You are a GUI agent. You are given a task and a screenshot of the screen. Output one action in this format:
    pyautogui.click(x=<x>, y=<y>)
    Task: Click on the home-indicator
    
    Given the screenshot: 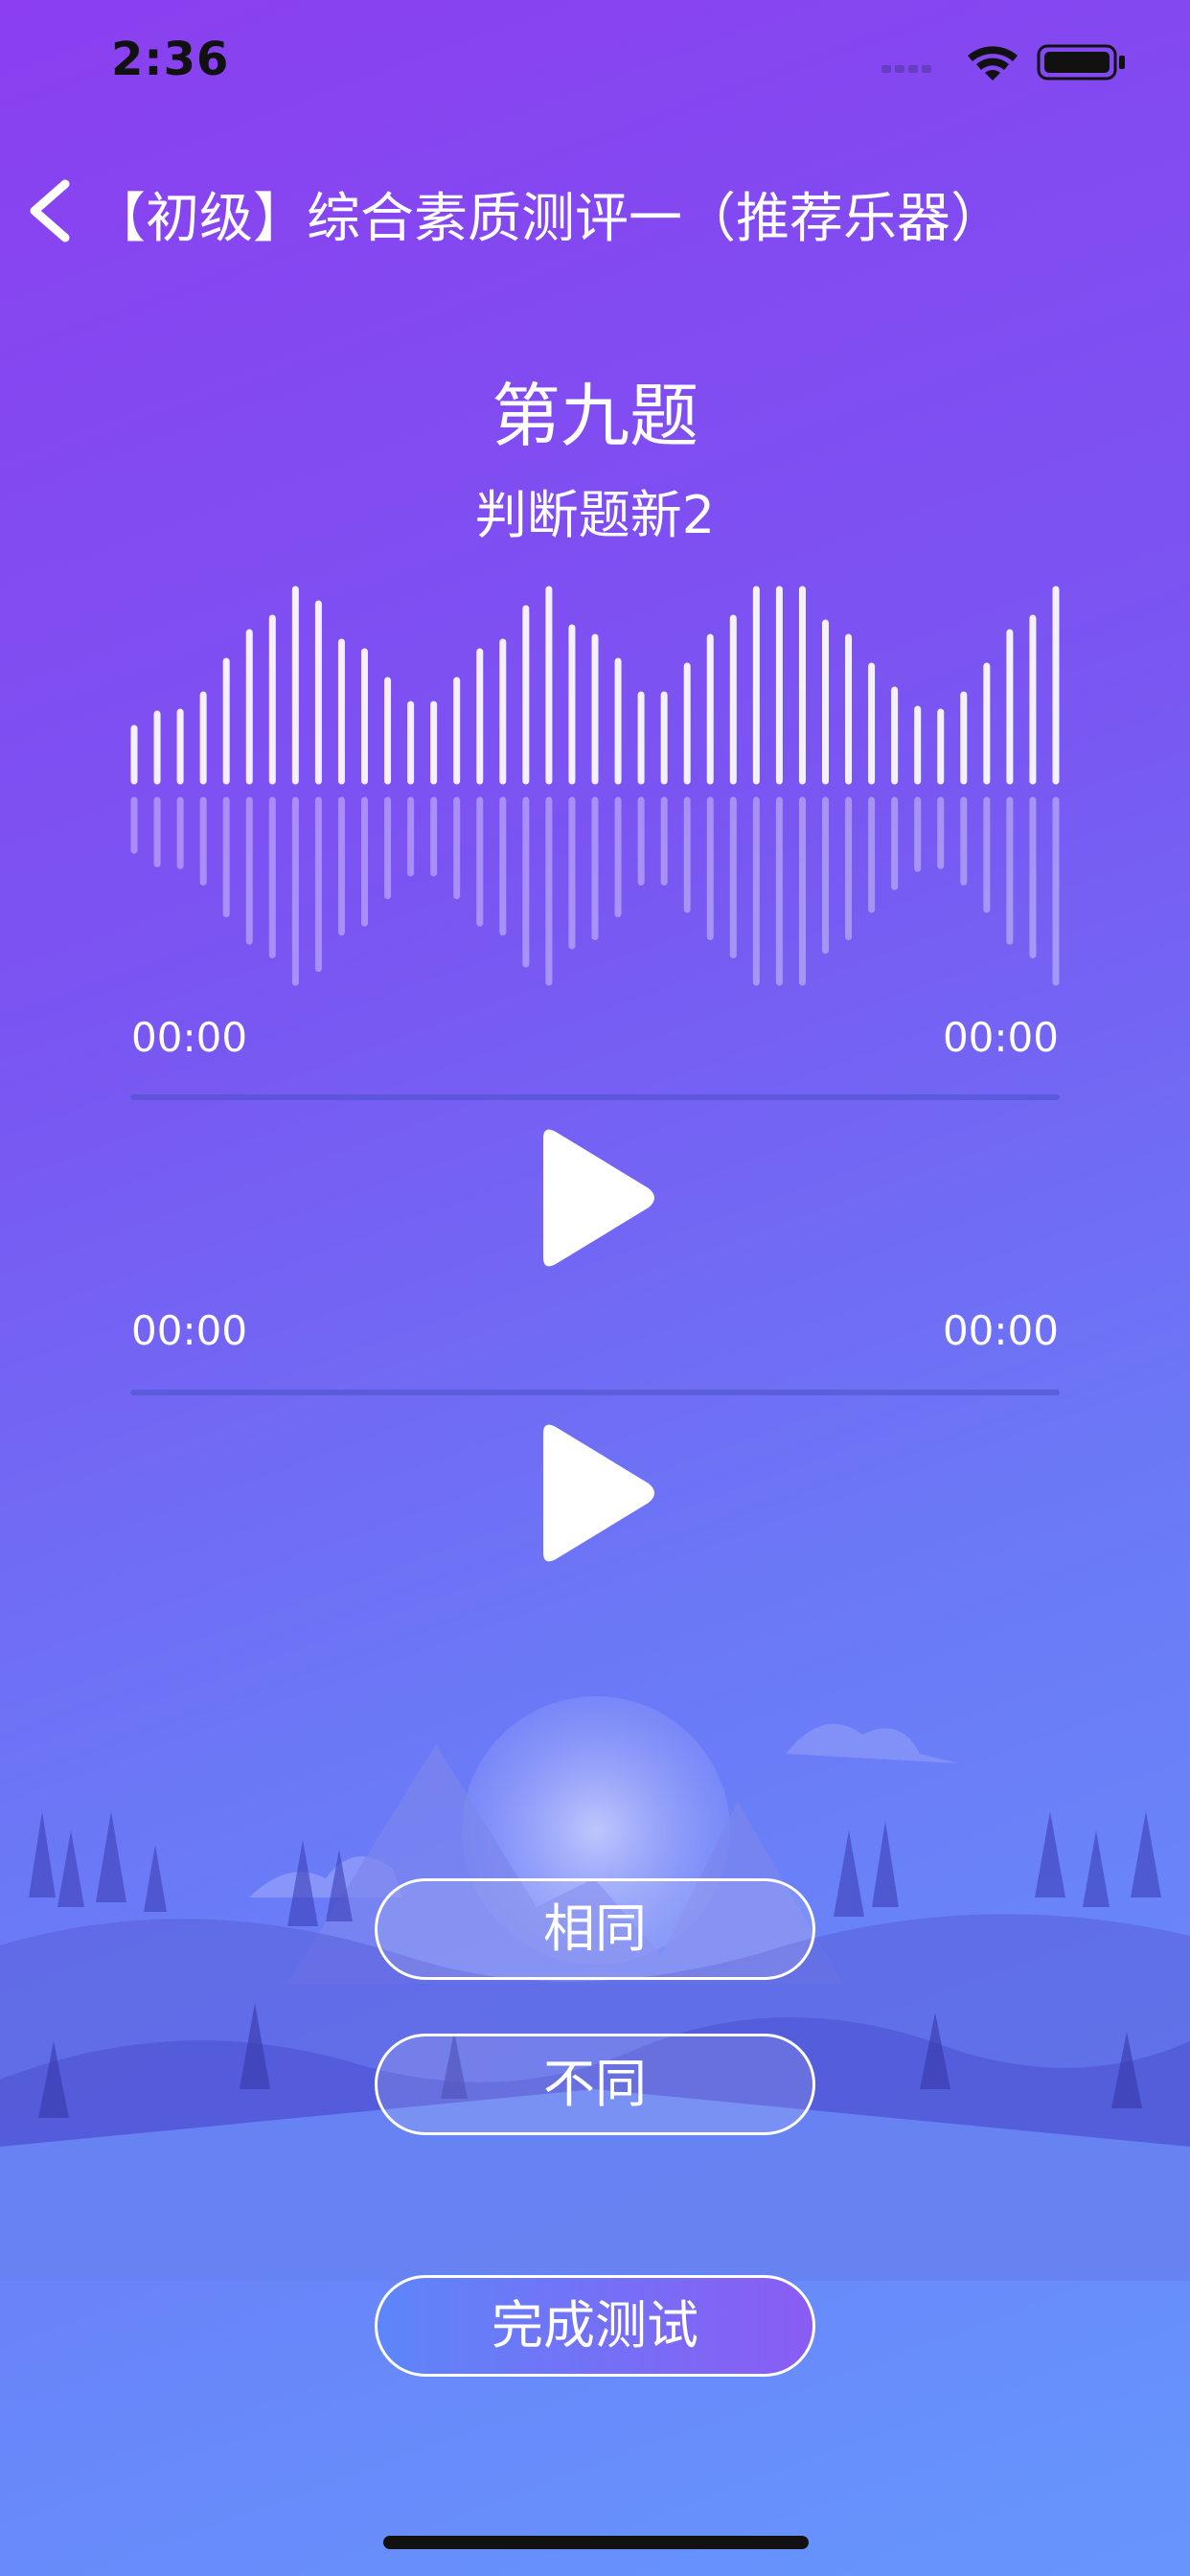 What is the action you would take?
    pyautogui.click(x=596, y=2542)
    